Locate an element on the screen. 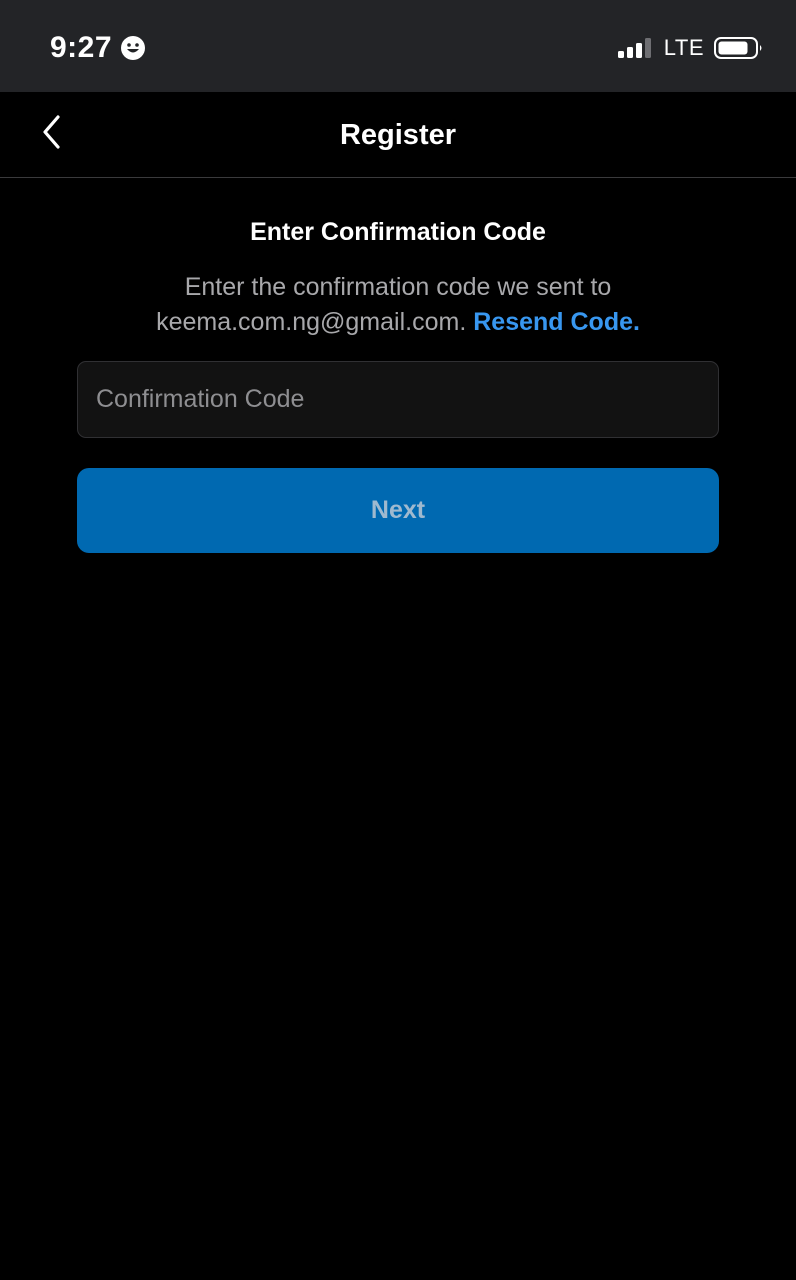 The image size is (796, 1280). back-button is located at coordinates (52, 134).